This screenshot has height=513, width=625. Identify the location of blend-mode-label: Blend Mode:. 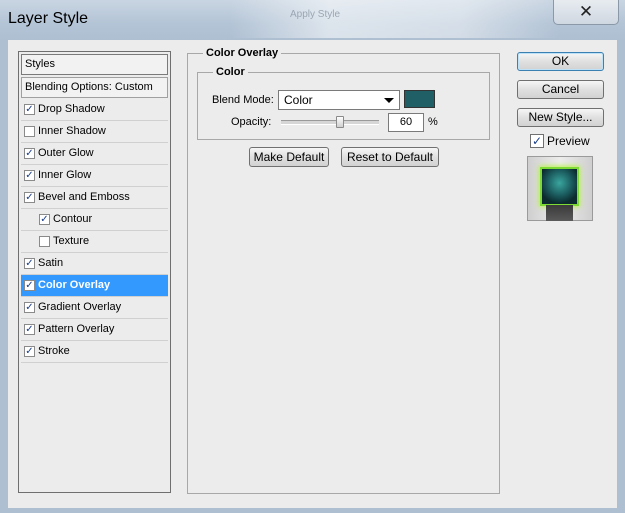
(243, 100).